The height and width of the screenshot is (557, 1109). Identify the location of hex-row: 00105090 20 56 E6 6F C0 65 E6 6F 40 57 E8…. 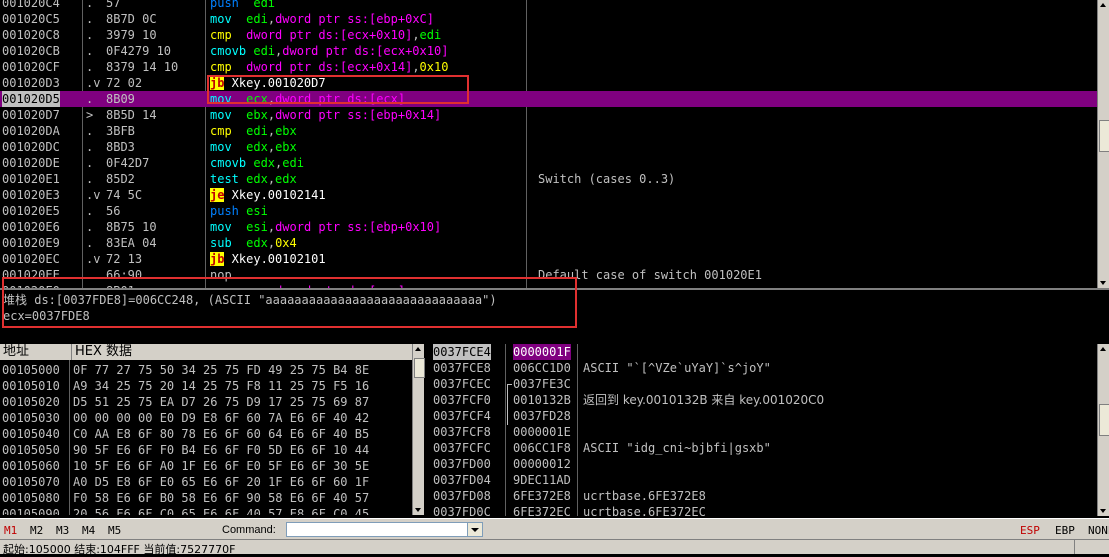
(206, 510).